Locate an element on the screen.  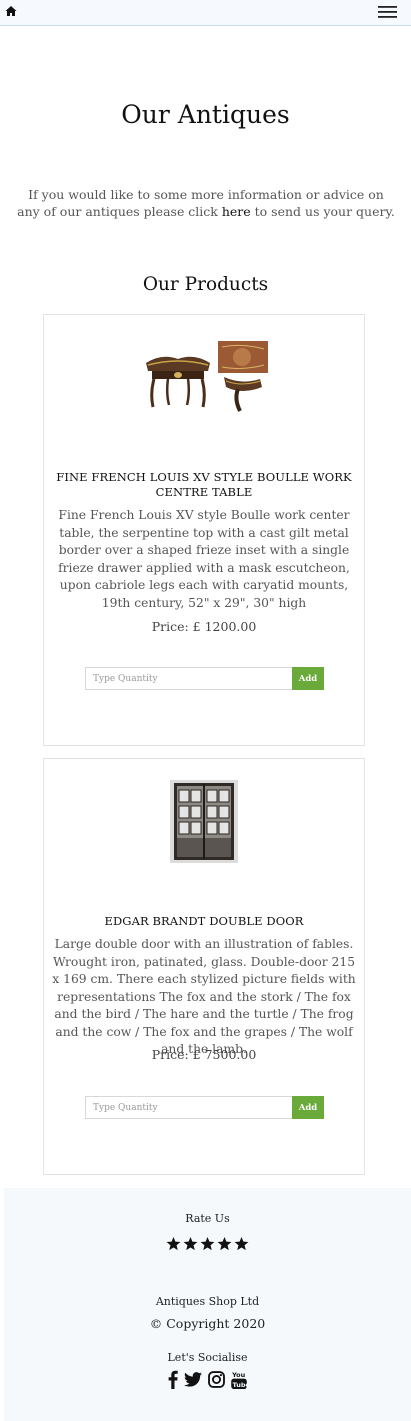
product-price: Price: £ 1200.00 is located at coordinates (204, 626).